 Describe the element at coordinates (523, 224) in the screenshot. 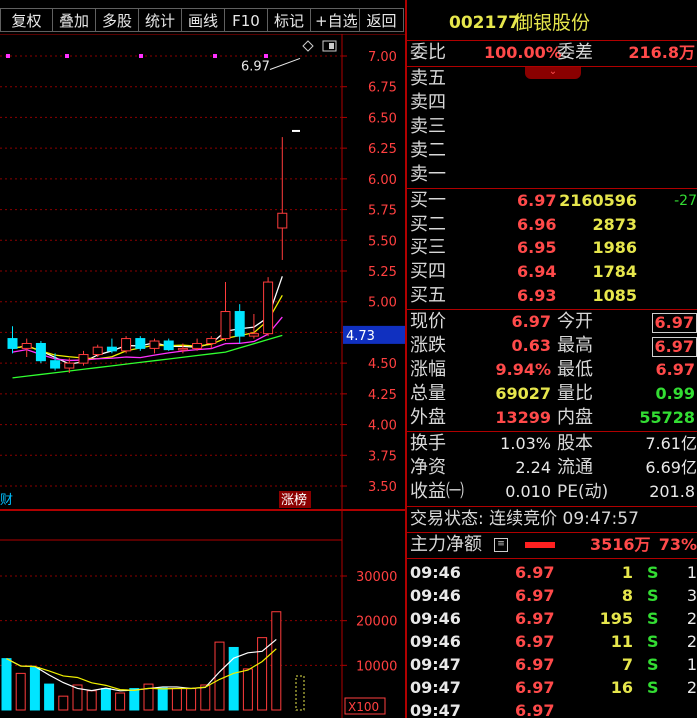

I see `buy-level-2: 买二 6.96 2873` at that location.